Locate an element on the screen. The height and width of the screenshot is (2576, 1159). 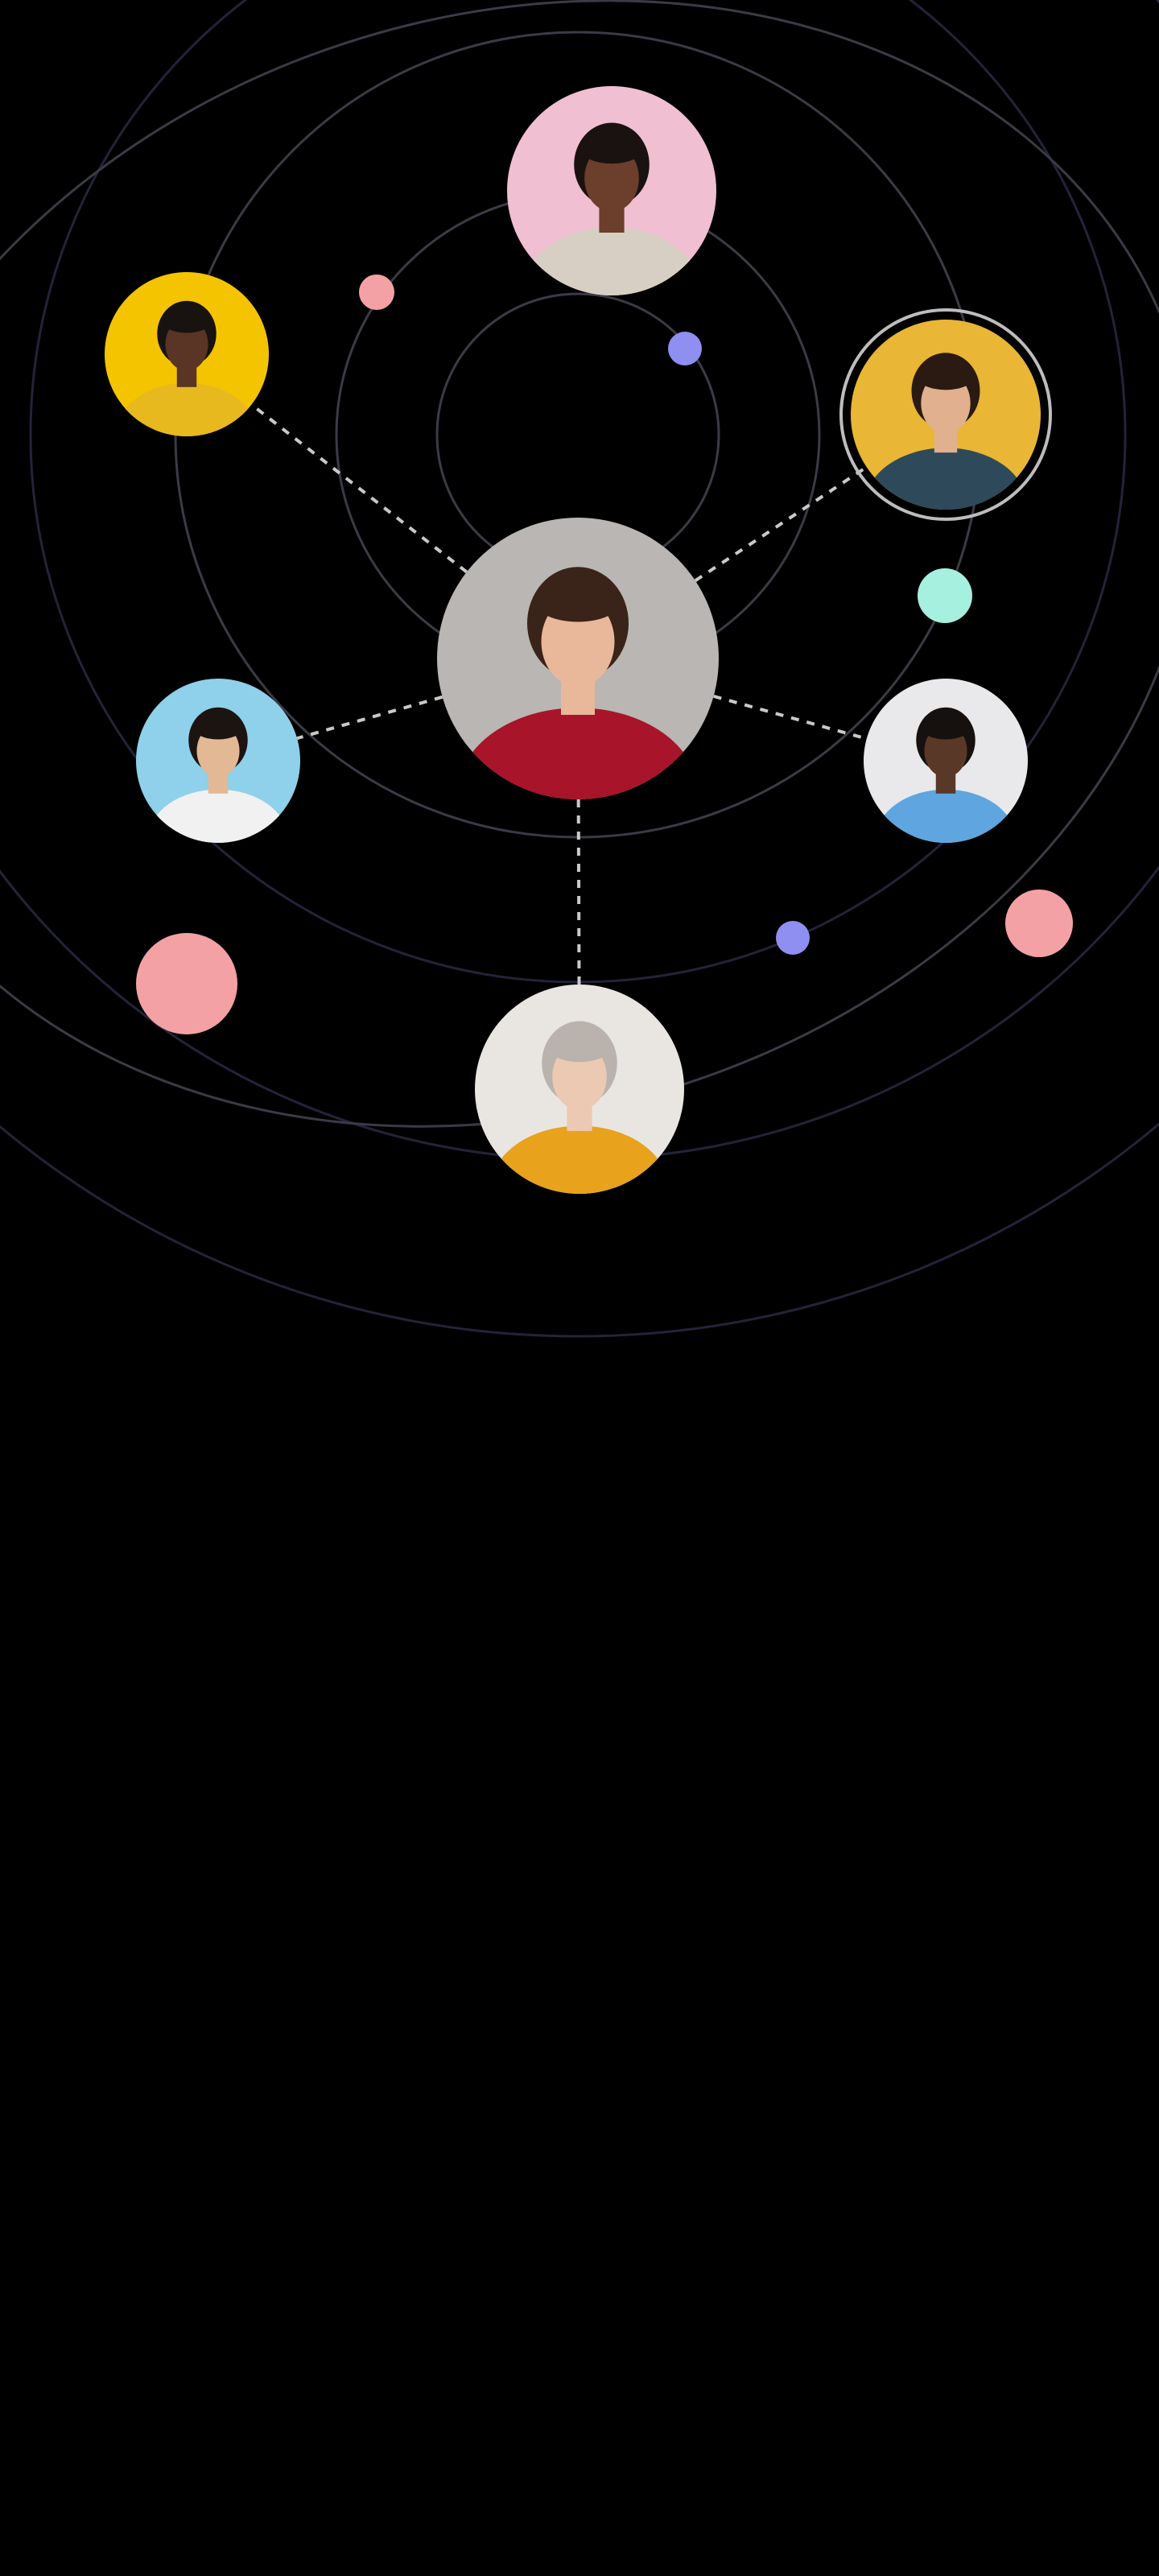
avatar-older-woman-yellow-sweater is located at coordinates (579, 1118).